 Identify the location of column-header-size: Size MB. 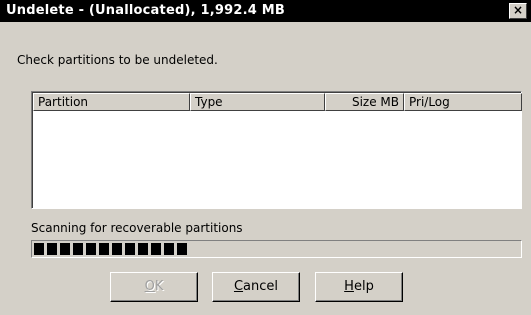
(364, 102).